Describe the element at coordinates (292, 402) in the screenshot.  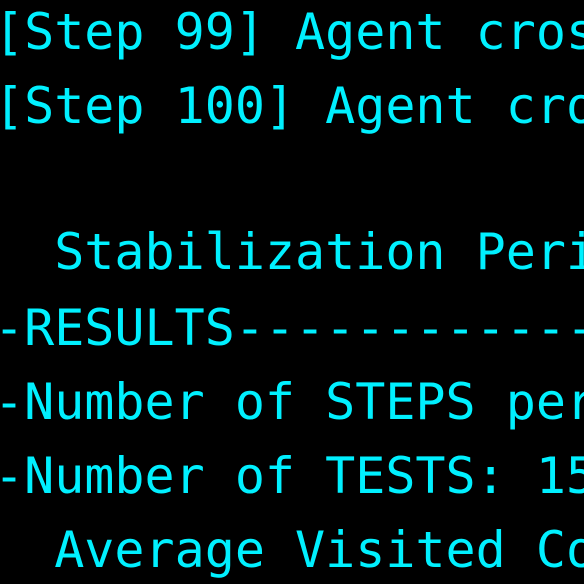
I see `terminal-line-steps-per: -Number of STEPS per` at that location.